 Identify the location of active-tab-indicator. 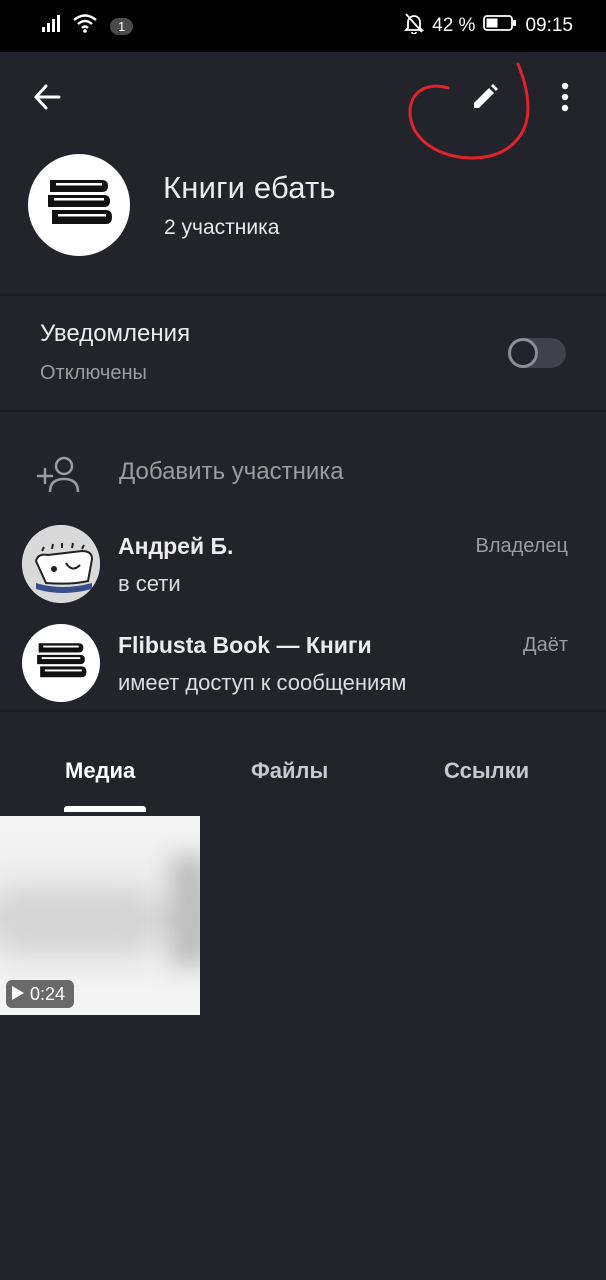
(105, 809).